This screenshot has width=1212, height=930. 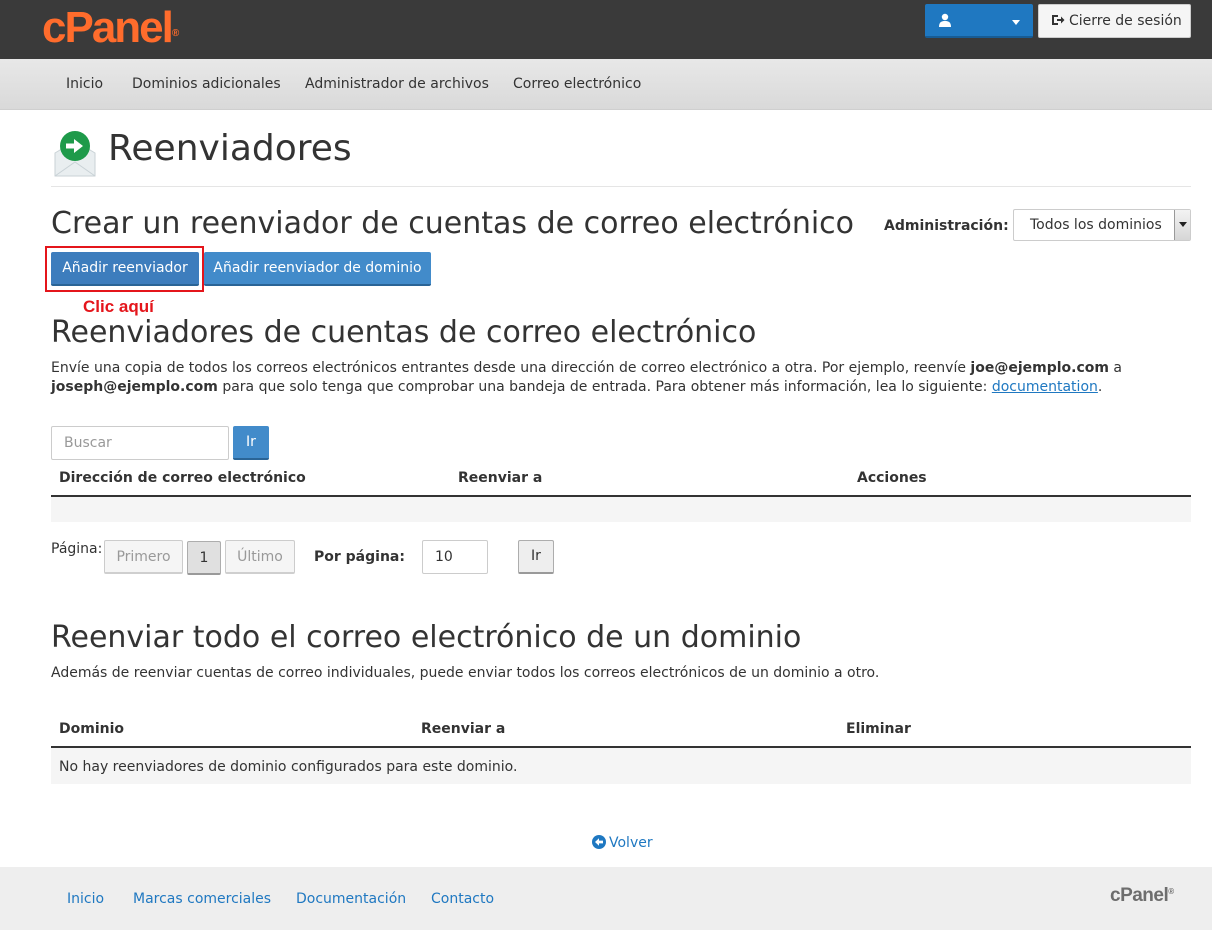 What do you see at coordinates (125, 269) in the screenshot?
I see `add-forwarder-button: Añadir reenviador` at bounding box center [125, 269].